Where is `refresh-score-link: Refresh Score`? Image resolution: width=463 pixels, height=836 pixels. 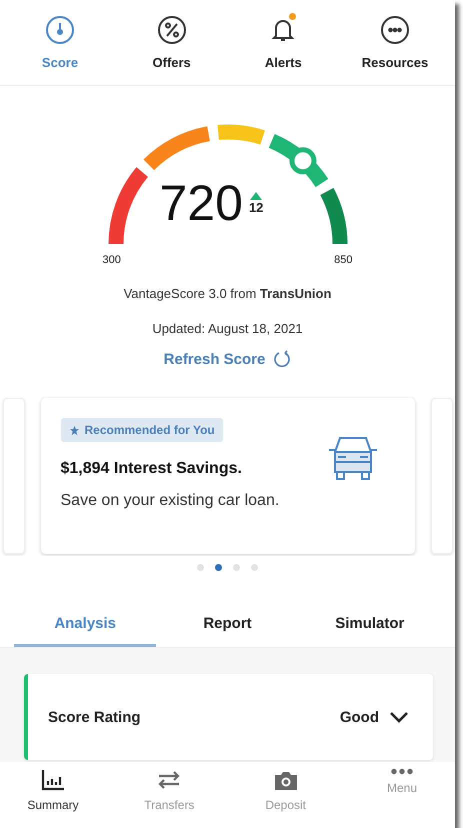
refresh-score-link: Refresh Score is located at coordinates (228, 359).